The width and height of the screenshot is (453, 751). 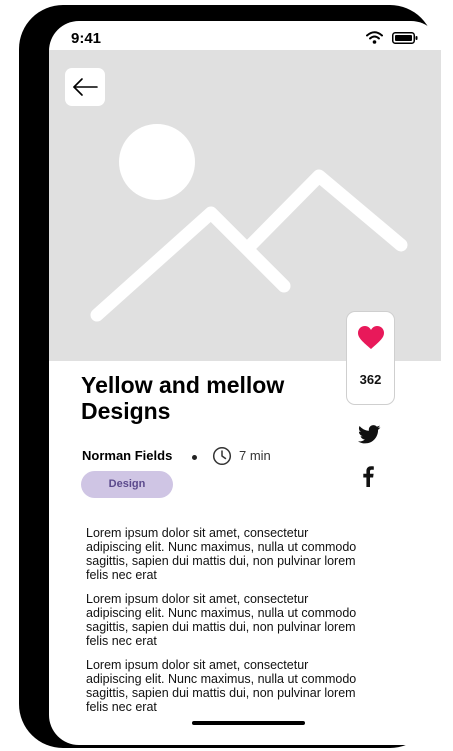 I want to click on separator-dot, so click(x=194, y=457).